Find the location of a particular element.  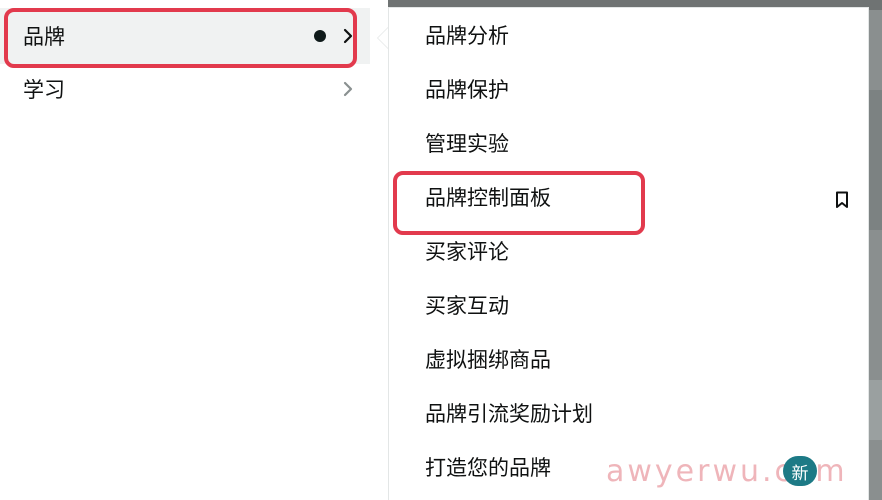

highlight-box-brand is located at coordinates (180, 38).